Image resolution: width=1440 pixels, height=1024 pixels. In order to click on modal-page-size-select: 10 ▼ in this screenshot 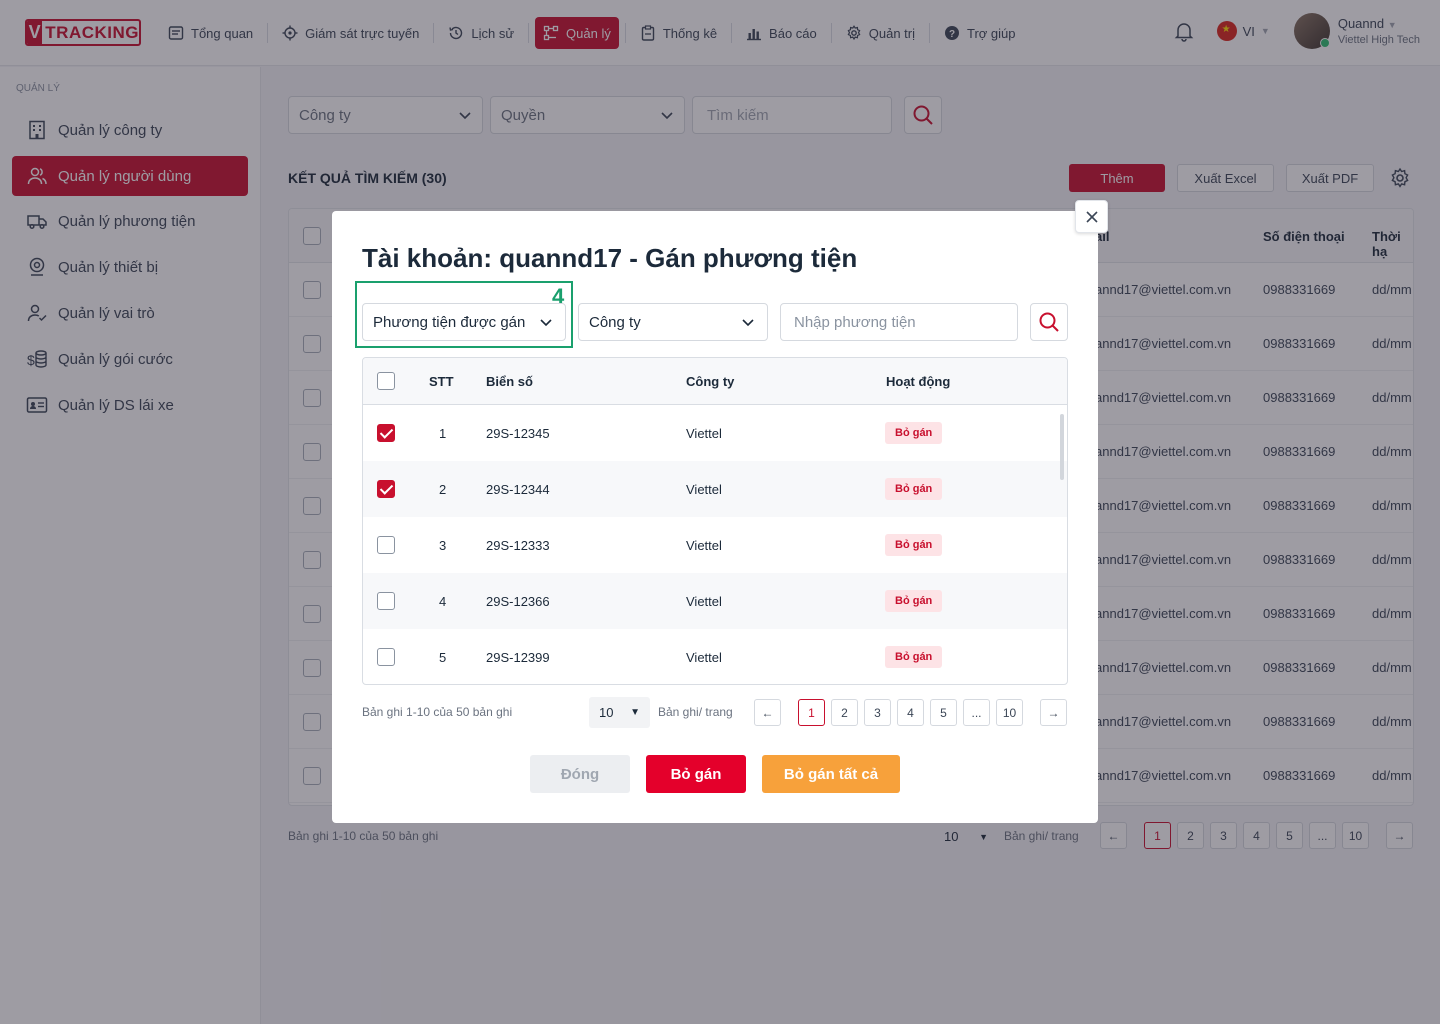, I will do `click(619, 712)`.